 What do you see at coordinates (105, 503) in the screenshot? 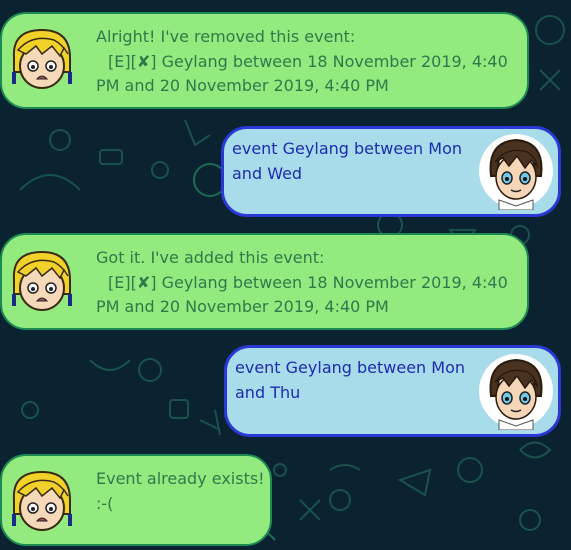
I see `bot-message-line: :-(` at bounding box center [105, 503].